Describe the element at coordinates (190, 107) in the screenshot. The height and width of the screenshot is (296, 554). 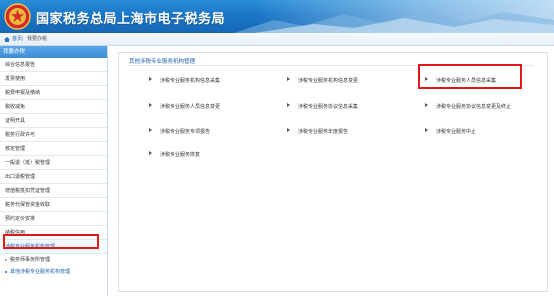
I see `service-label: 涉税专业服务人员信息变更` at that location.